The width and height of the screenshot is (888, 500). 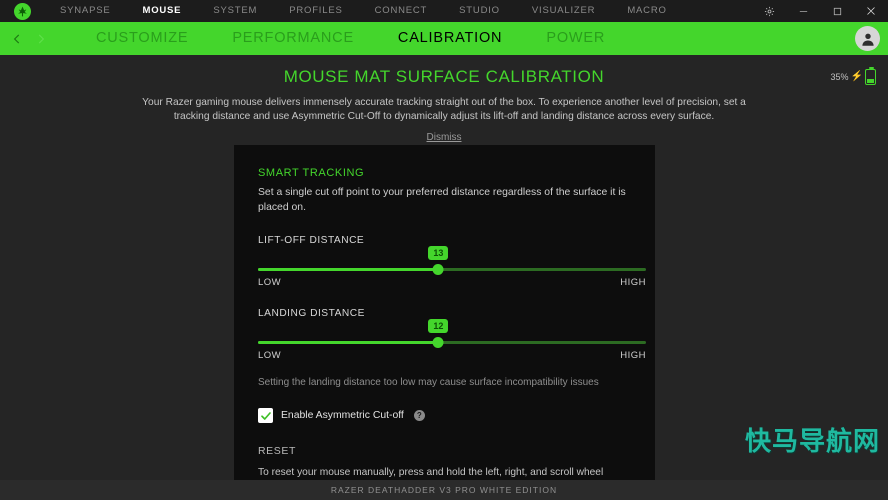 What do you see at coordinates (270, 282) in the screenshot?
I see `liftoff-min-label: LOW` at bounding box center [270, 282].